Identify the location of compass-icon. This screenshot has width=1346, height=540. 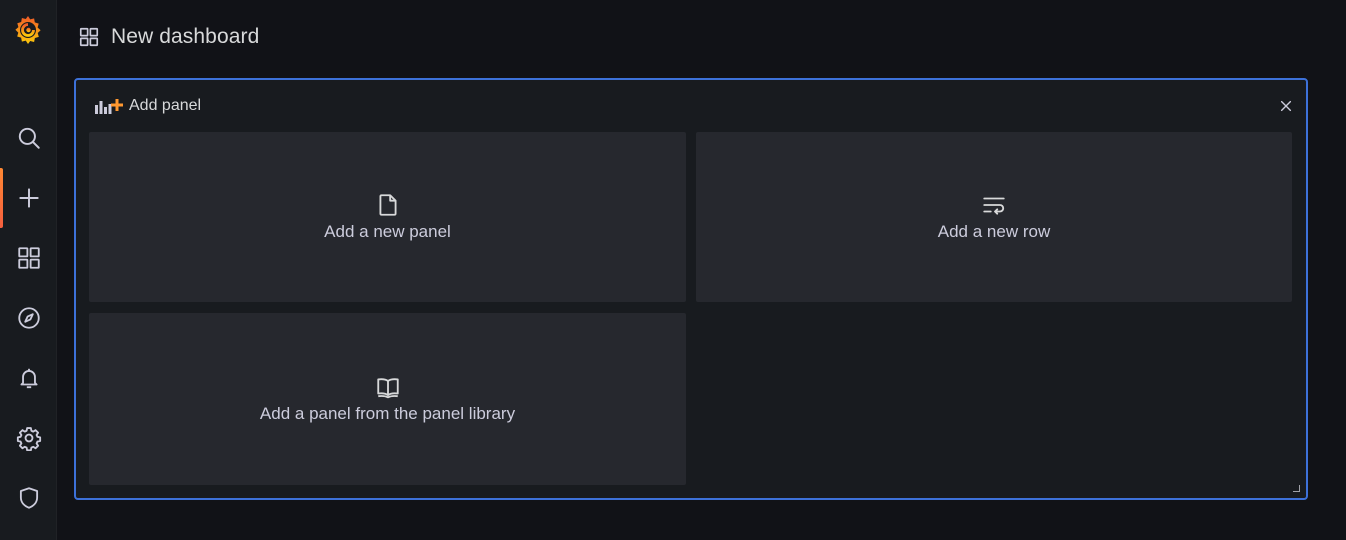
(28, 318).